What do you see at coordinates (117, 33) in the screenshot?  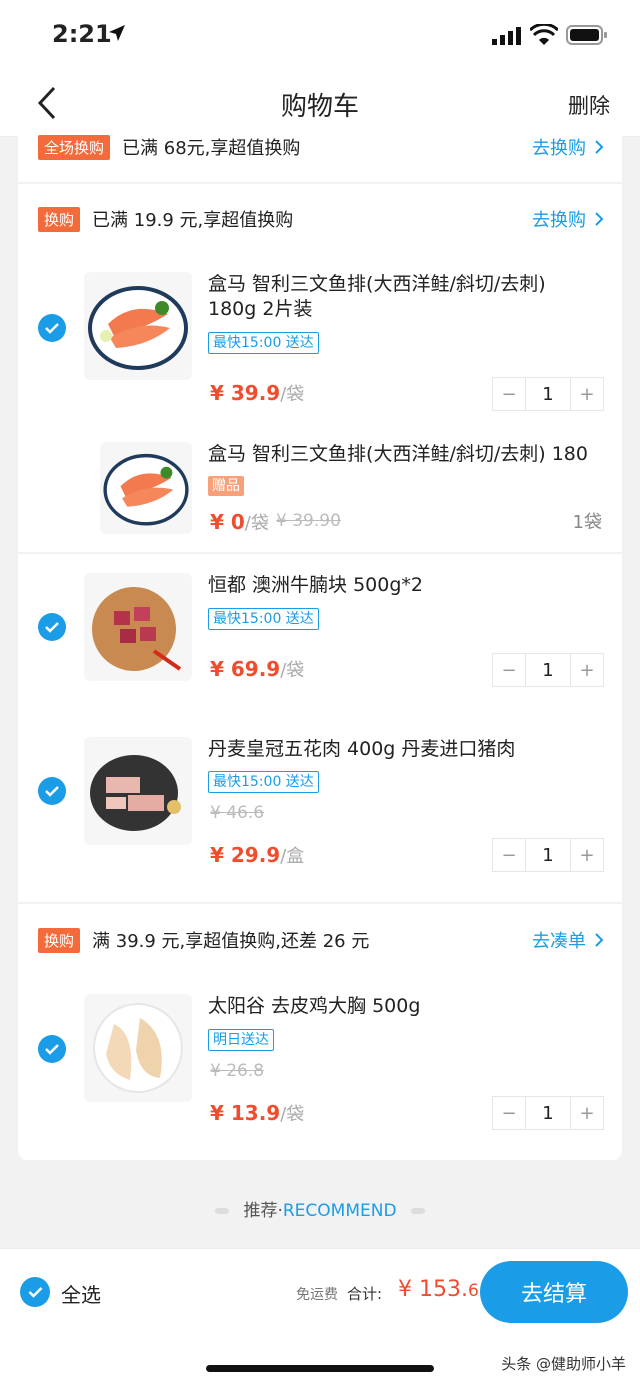 I see `location-arrow-icon` at bounding box center [117, 33].